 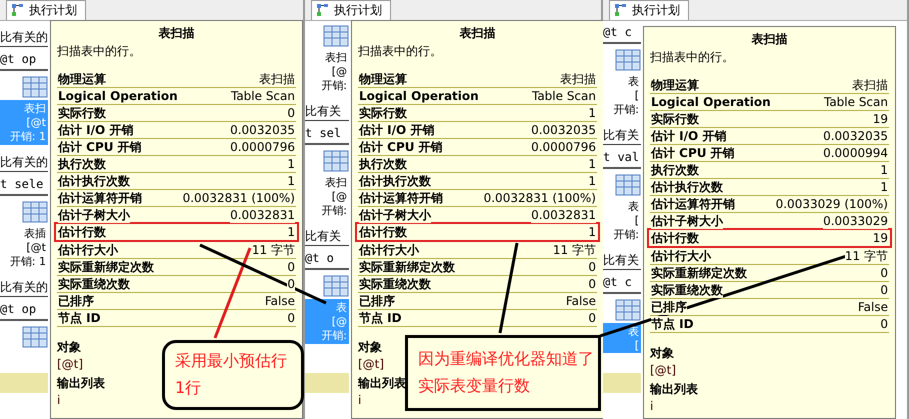 What do you see at coordinates (24, 186) in the screenshot?
I see `query-text: t sele` at bounding box center [24, 186].